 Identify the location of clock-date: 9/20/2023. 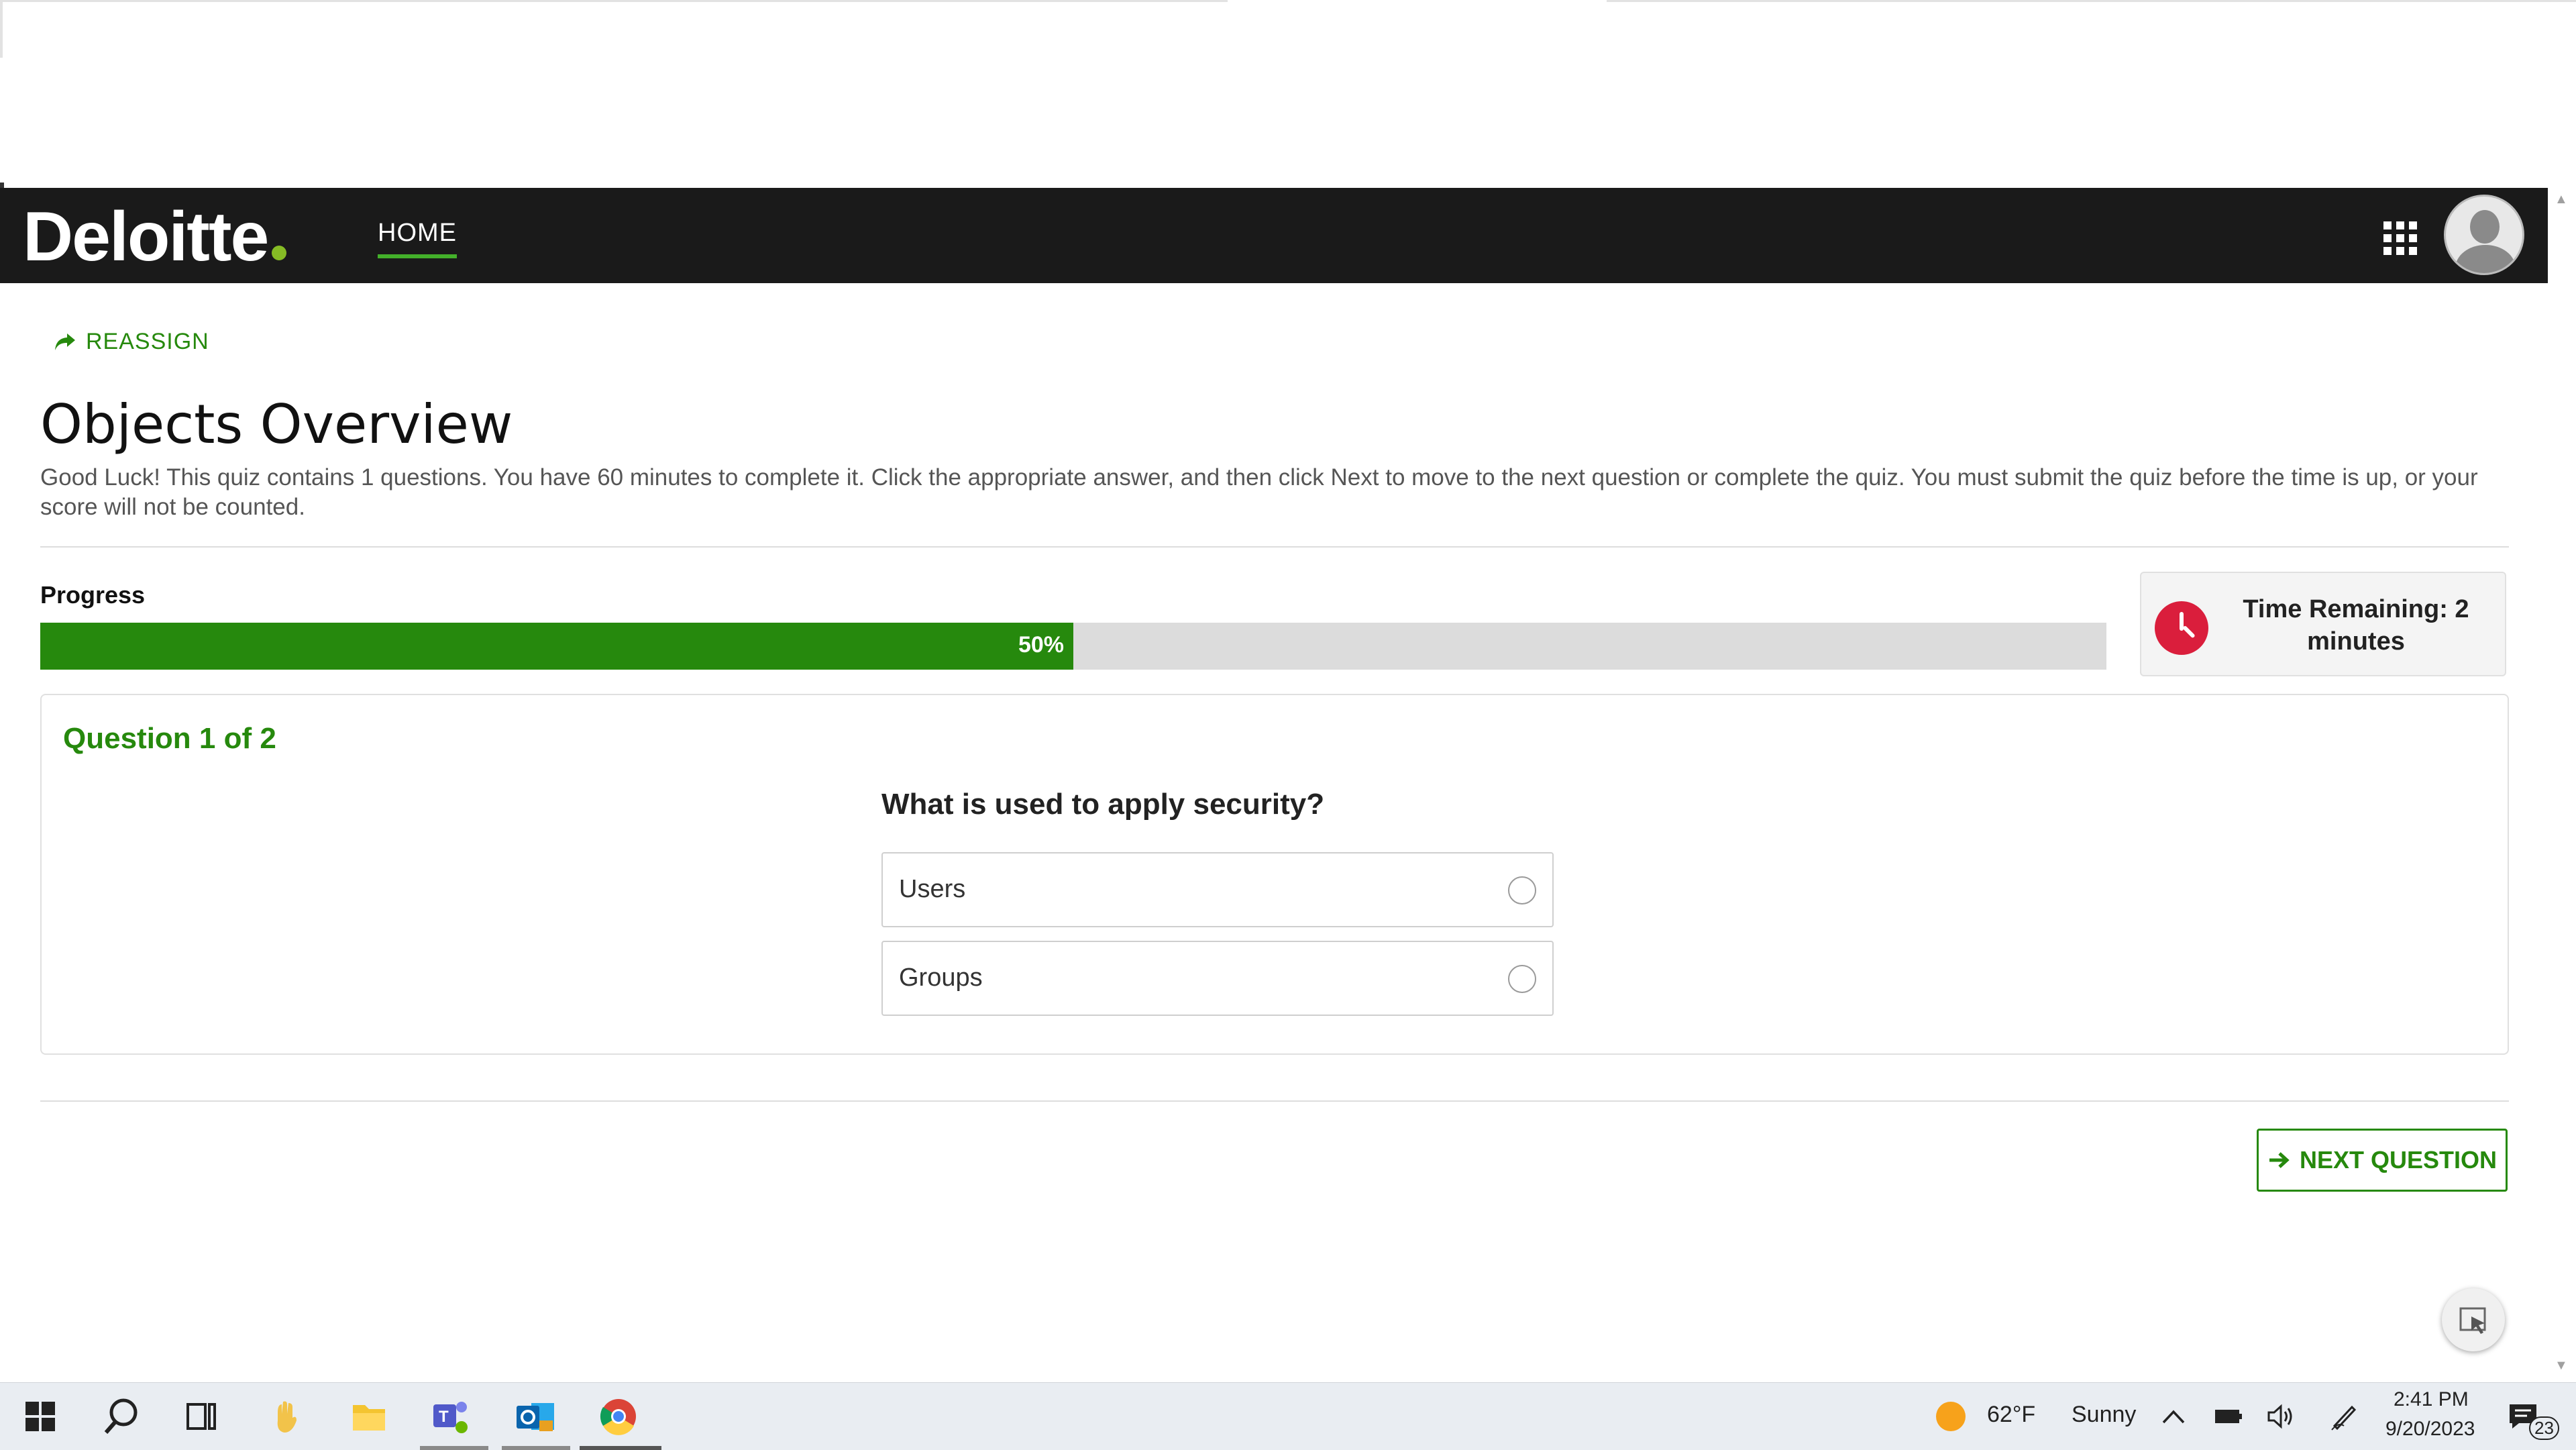
(2430, 1429).